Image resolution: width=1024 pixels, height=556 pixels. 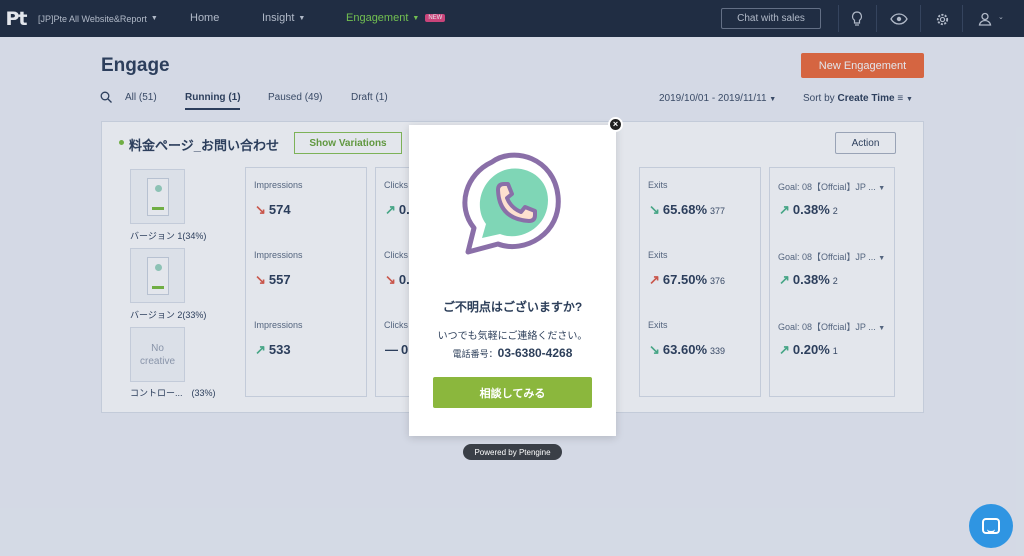 I want to click on close-icon: ×, so click(x=615, y=124).